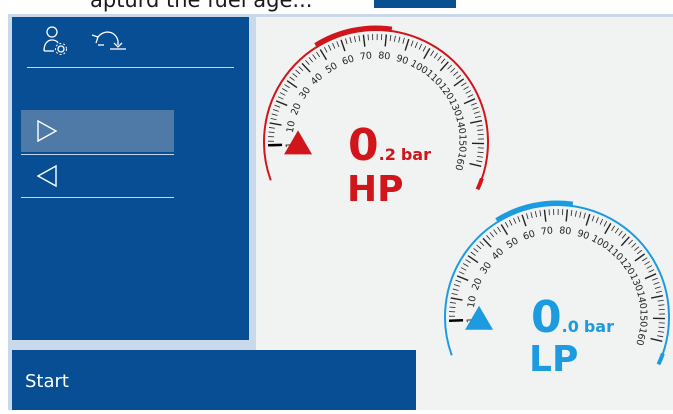 The image size is (673, 414). What do you see at coordinates (661, 358) in the screenshot?
I see `lp-gauge-end-cap` at bounding box center [661, 358].